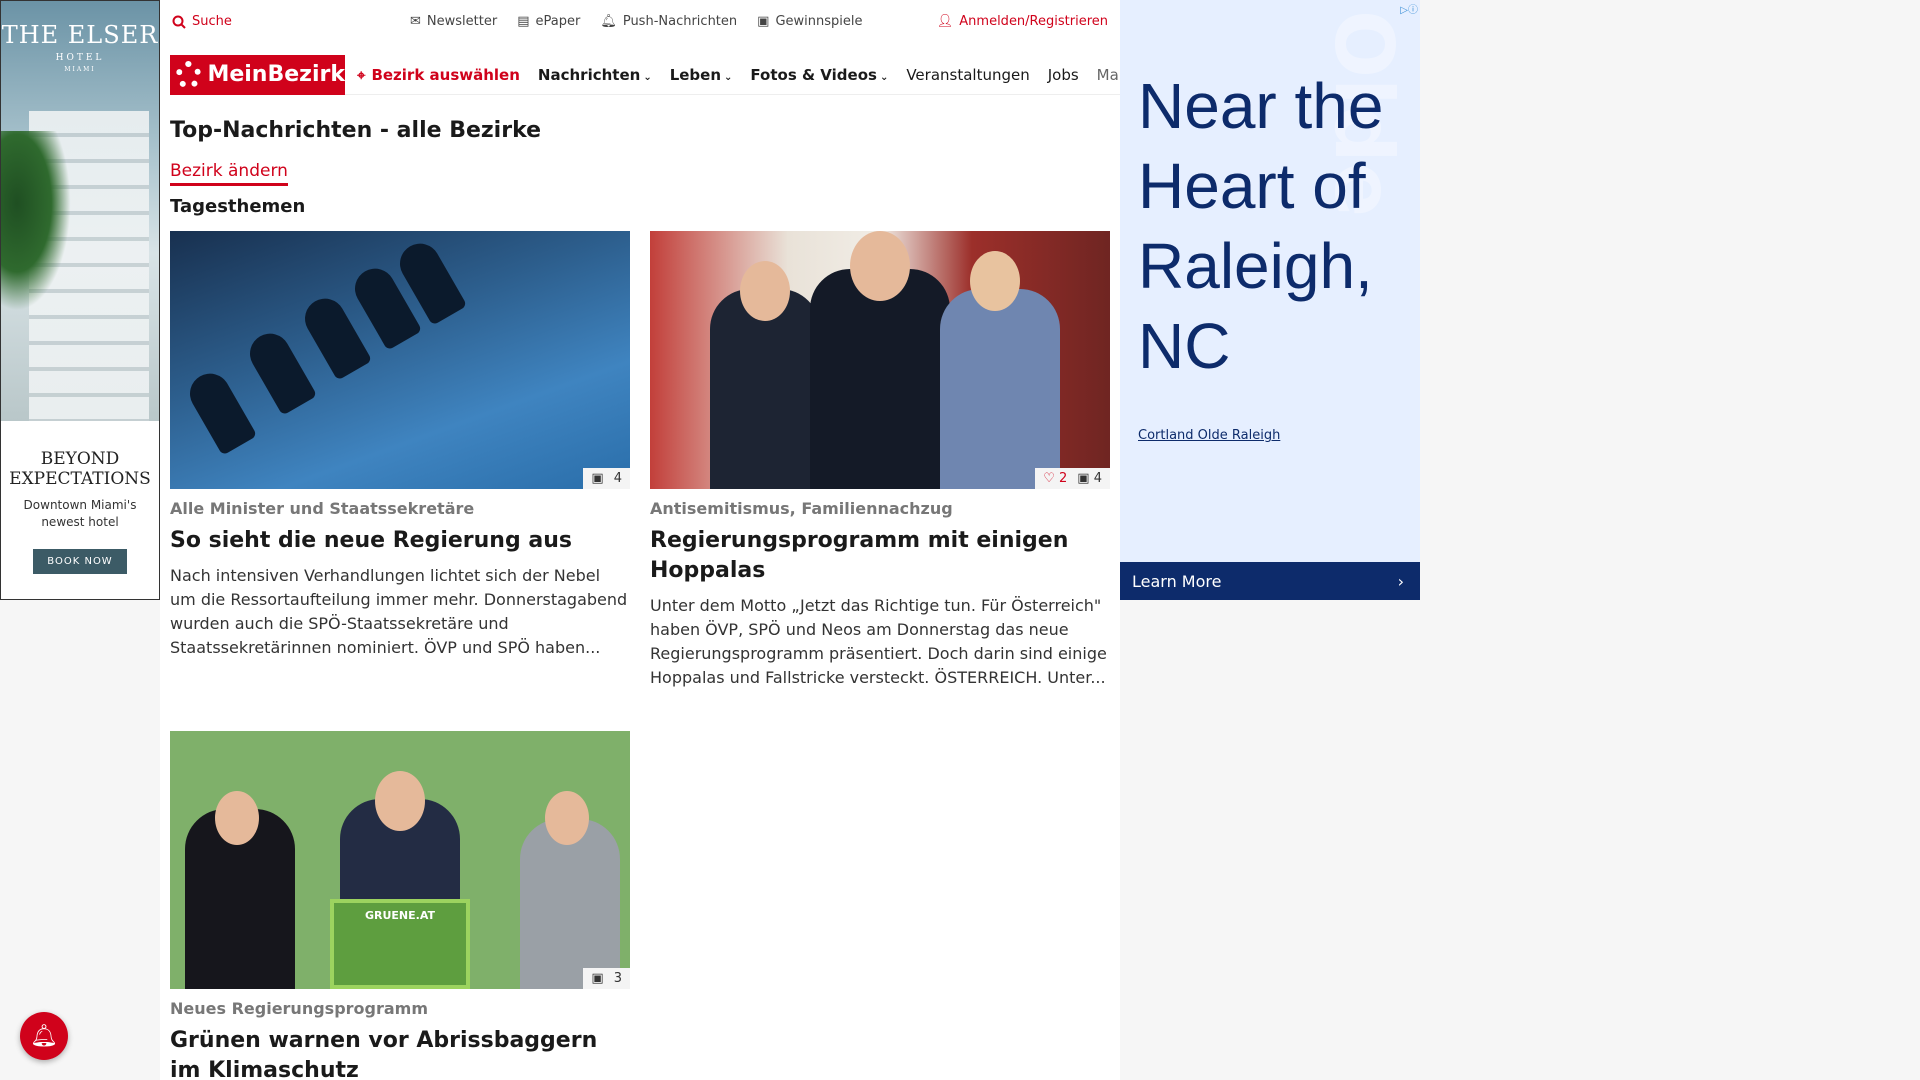 The width and height of the screenshot is (1920, 1080). I want to click on ad-headline: Near the Heart of Raleigh, NC, so click(1261, 226).